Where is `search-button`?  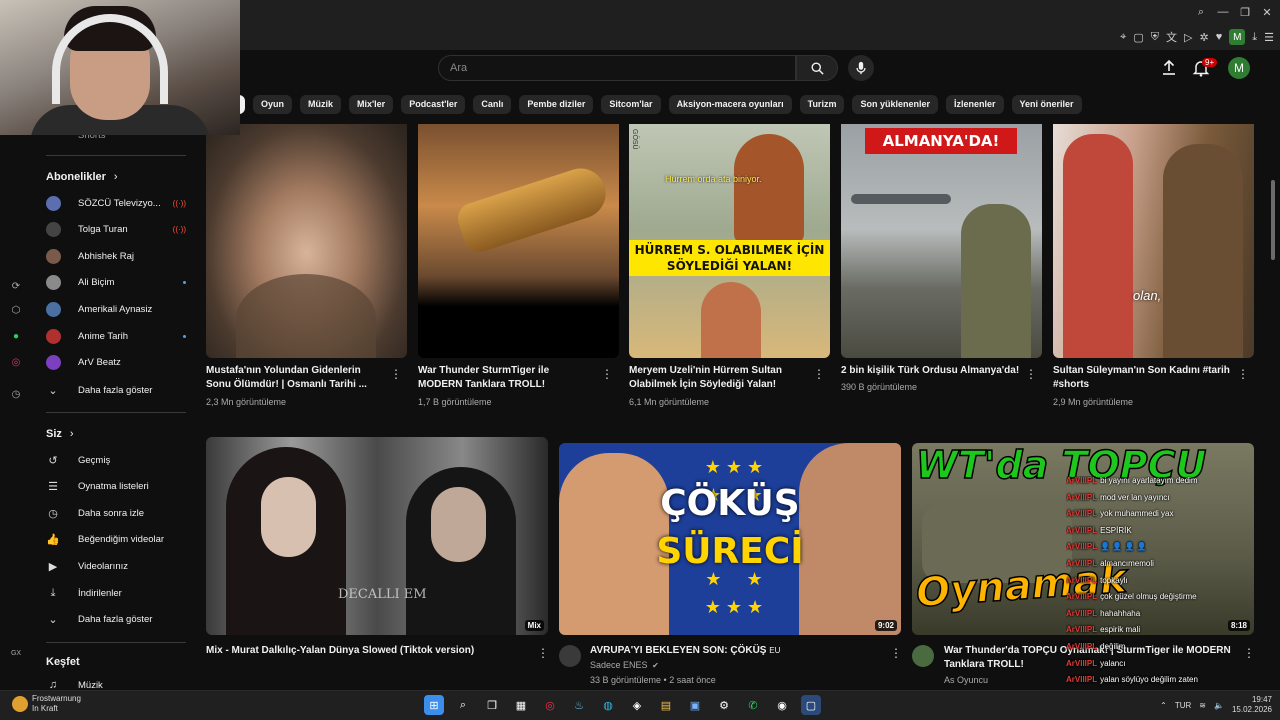
search-button is located at coordinates (817, 68).